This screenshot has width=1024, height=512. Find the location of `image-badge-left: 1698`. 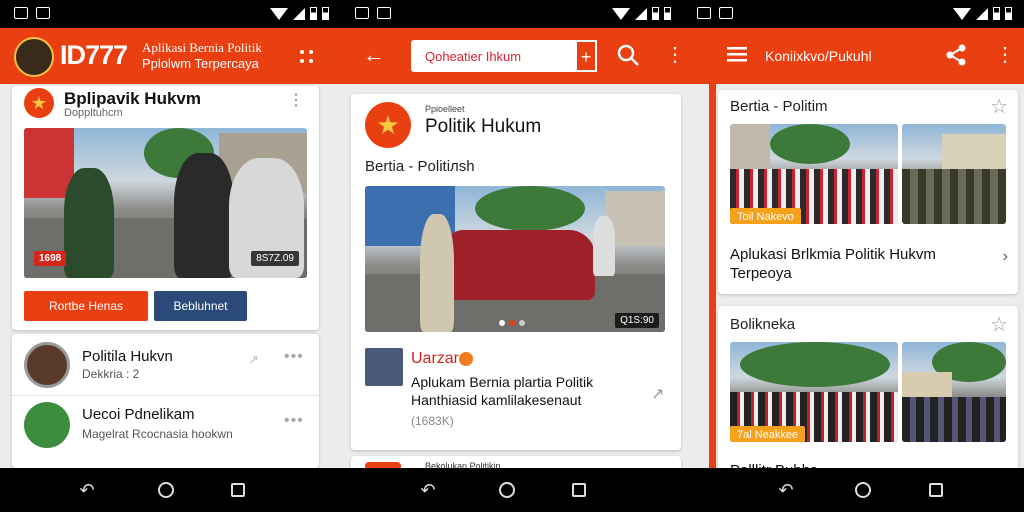

image-badge-left: 1698 is located at coordinates (50, 258).